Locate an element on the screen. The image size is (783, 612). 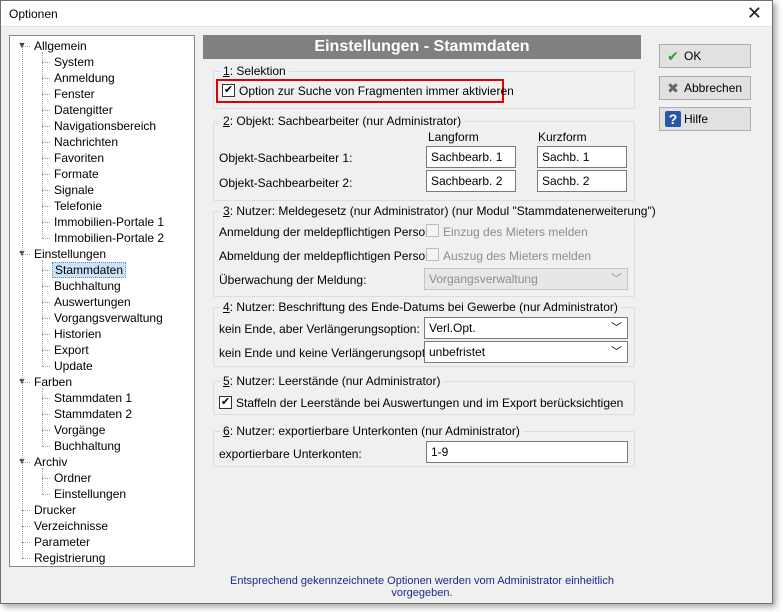
verlaengerung-select: Verl.Opt. ﹀ is located at coordinates (526, 328).